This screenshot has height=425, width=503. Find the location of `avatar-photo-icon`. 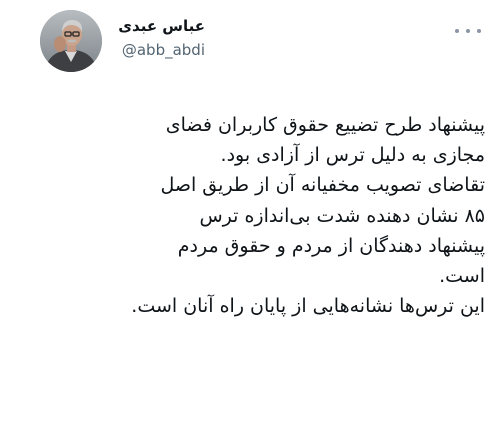

avatar-photo-icon is located at coordinates (71, 41).